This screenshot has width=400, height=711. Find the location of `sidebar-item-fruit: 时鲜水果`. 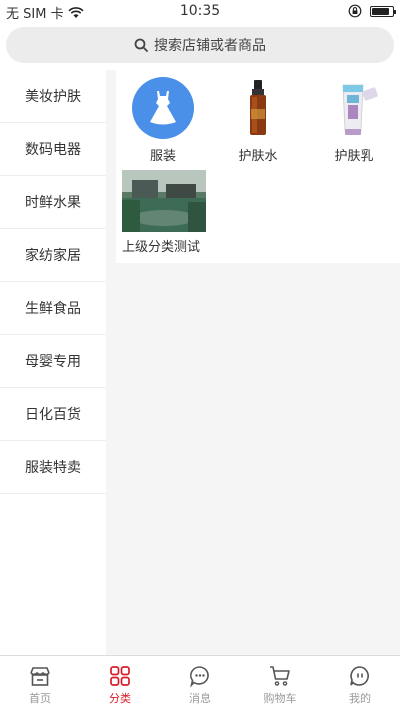

sidebar-item-fruit: 时鲜水果 is located at coordinates (53, 202).